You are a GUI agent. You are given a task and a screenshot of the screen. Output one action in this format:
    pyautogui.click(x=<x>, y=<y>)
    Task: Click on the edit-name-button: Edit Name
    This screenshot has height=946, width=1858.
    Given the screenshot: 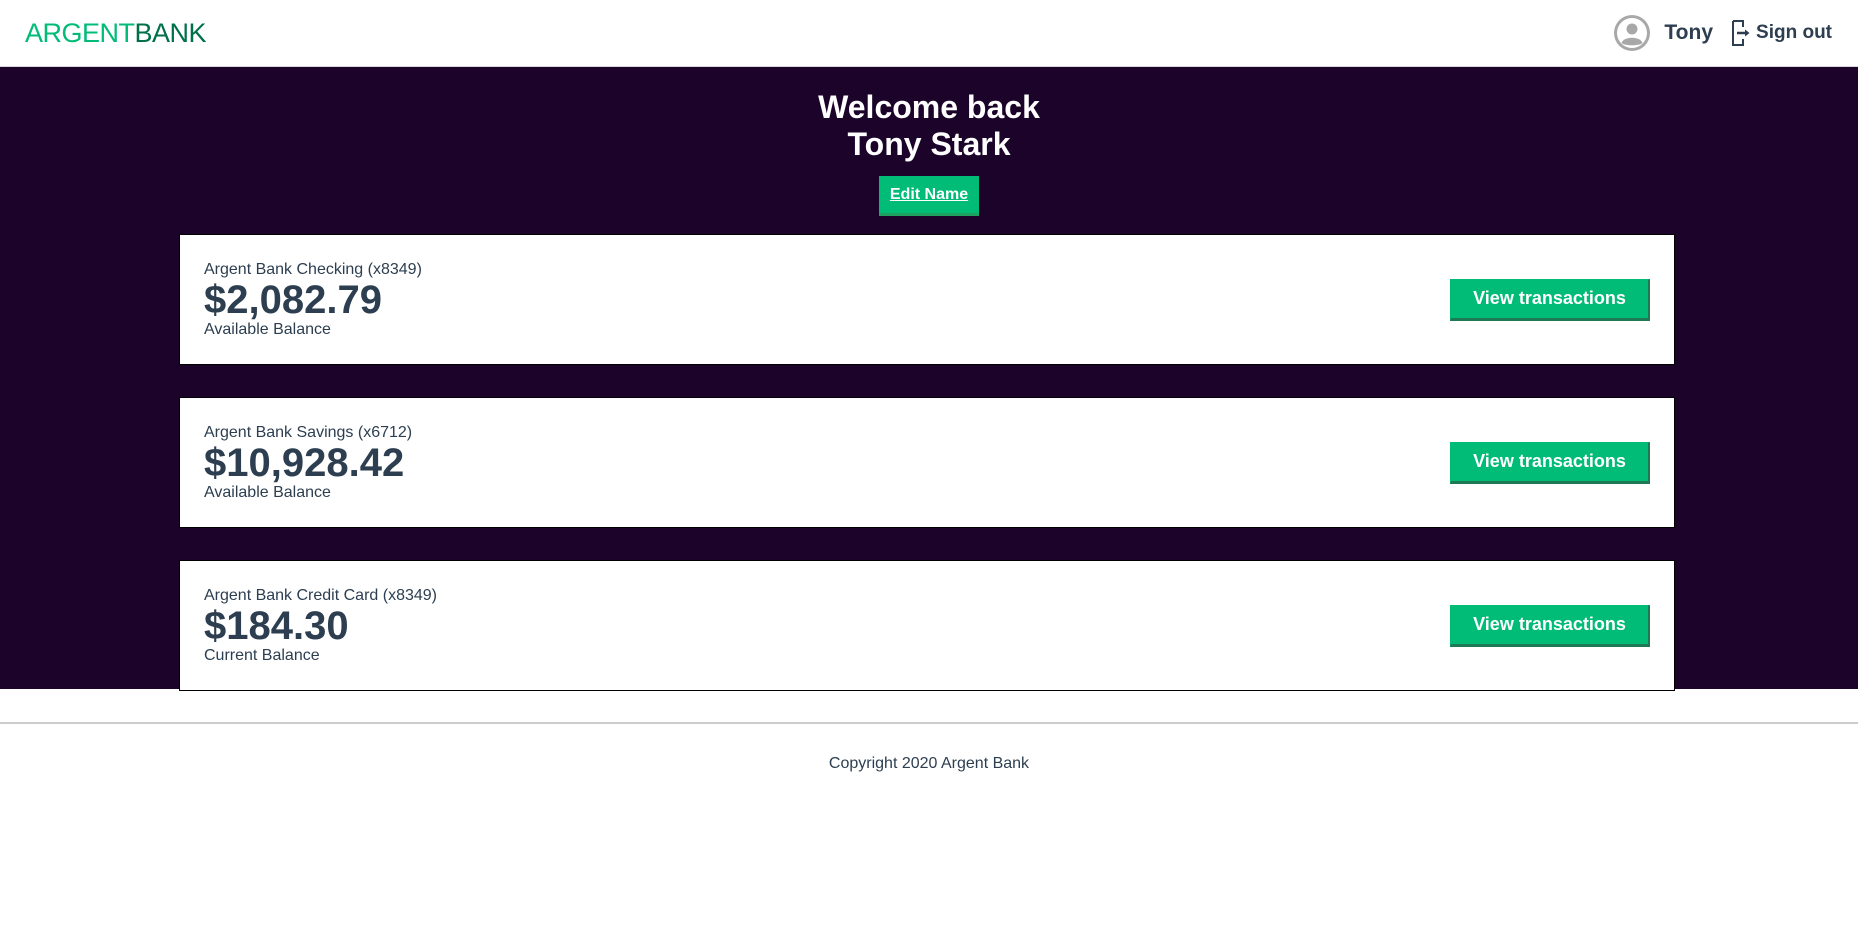 What is the action you would take?
    pyautogui.click(x=929, y=196)
    